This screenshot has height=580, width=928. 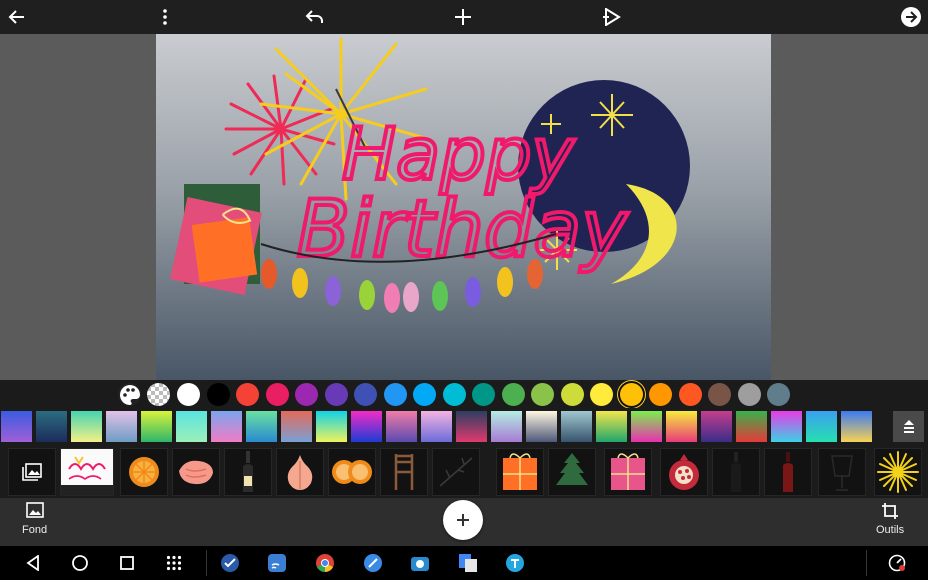 What do you see at coordinates (144, 472) in the screenshot?
I see `sticker-orange-slice` at bounding box center [144, 472].